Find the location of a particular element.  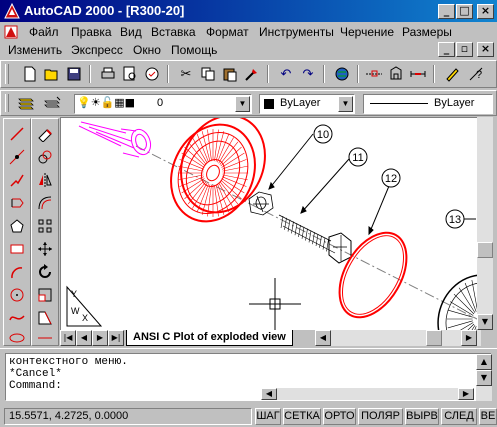

menu-help: Помощь is located at coordinates (194, 50).